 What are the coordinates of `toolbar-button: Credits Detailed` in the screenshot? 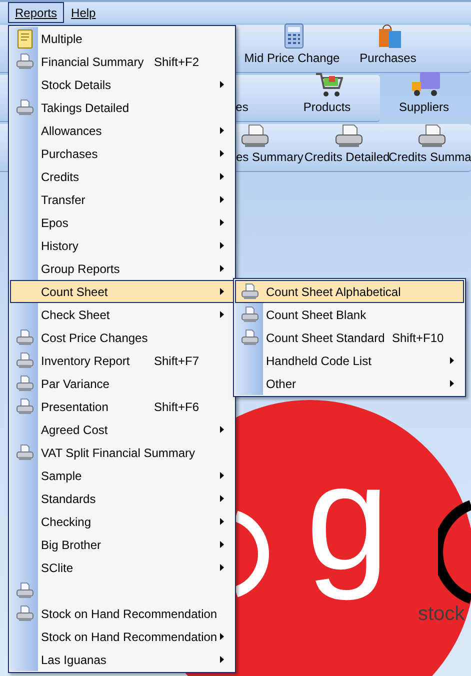 It's located at (347, 147).